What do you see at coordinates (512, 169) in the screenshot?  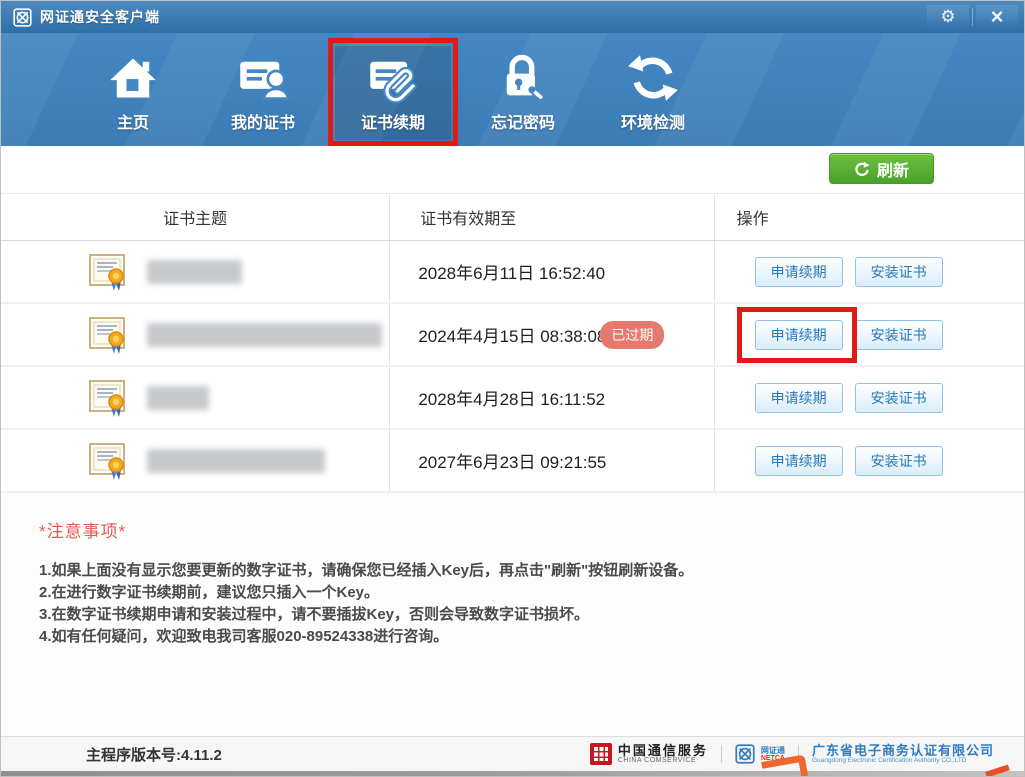 I see `toolbar: 刷新` at bounding box center [512, 169].